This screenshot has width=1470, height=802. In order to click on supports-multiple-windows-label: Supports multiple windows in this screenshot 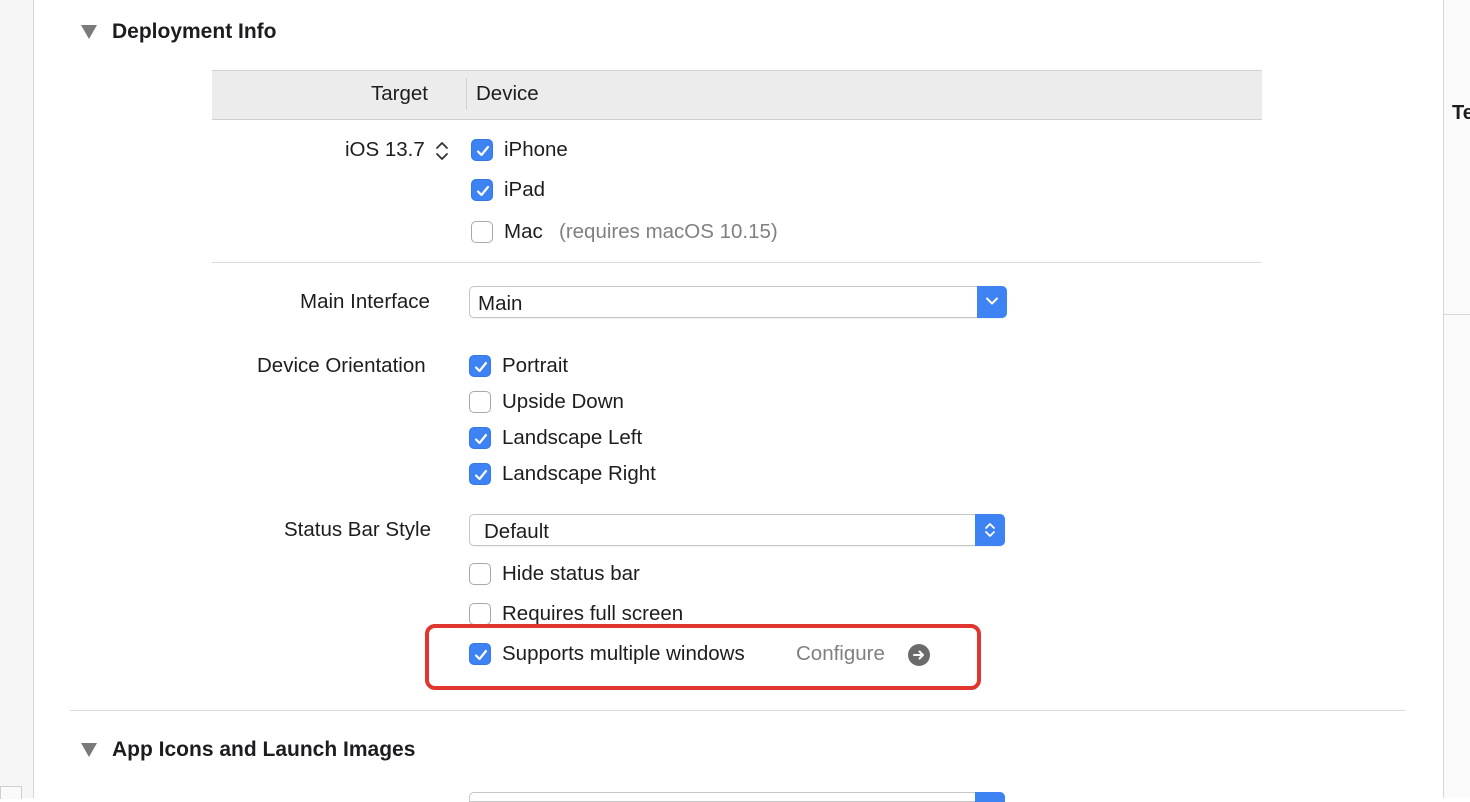, I will do `click(623, 653)`.